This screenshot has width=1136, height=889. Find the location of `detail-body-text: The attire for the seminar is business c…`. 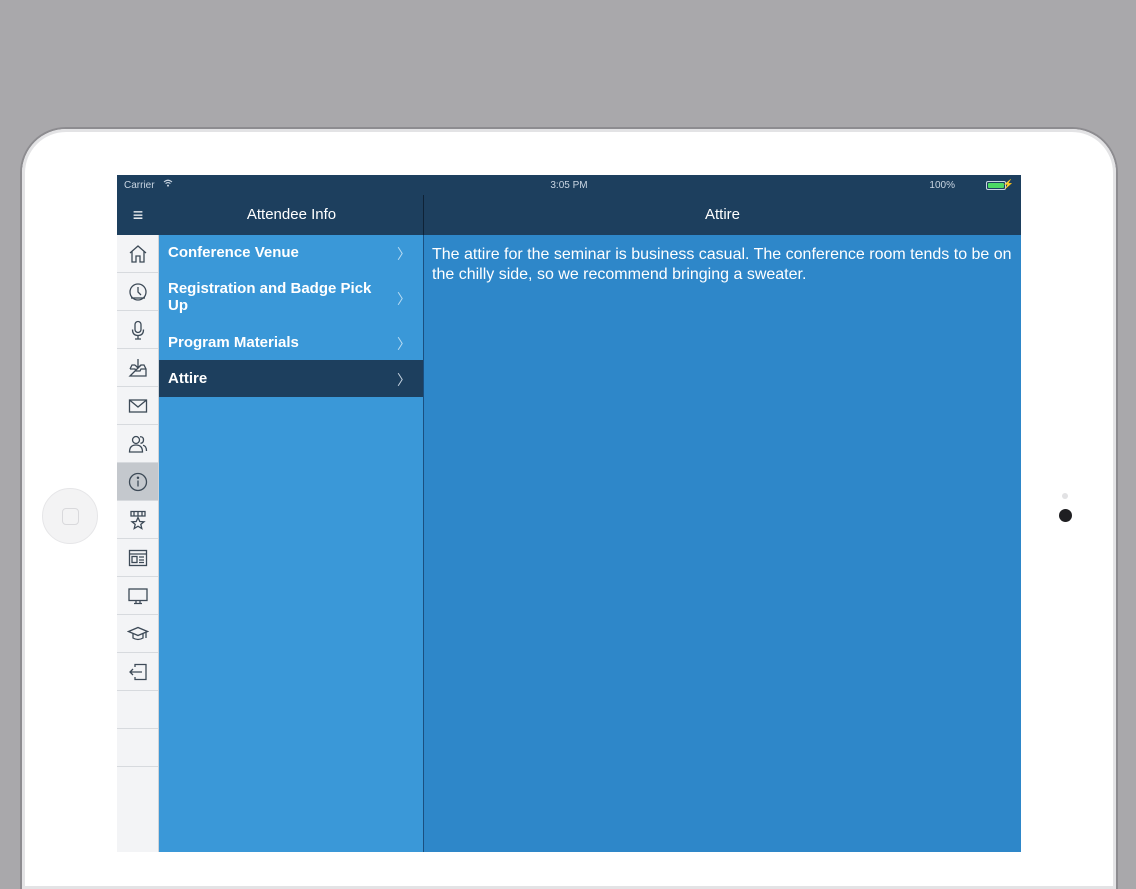

detail-body-text: The attire for the seminar is business c… is located at coordinates (722, 264).